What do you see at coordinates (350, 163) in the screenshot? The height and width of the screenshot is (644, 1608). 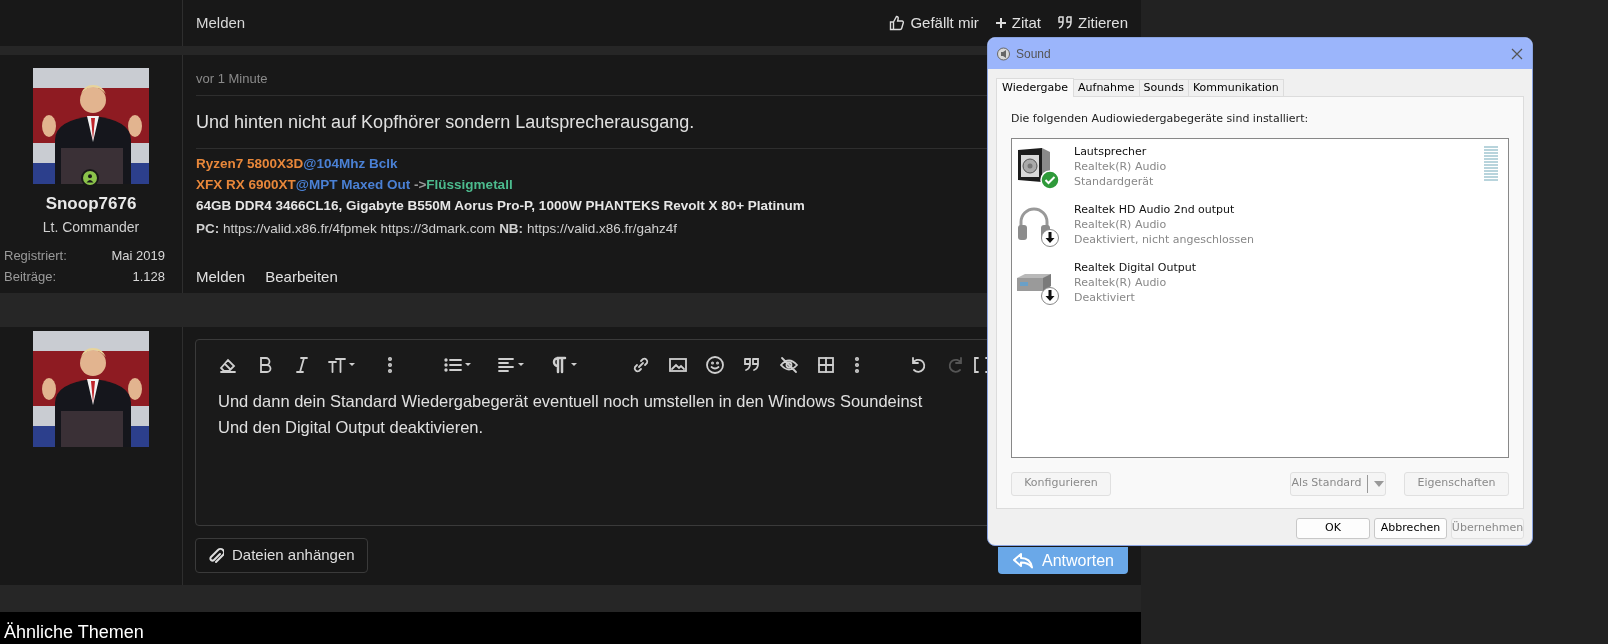 I see `signature-text: @104Mhz Bclk` at bounding box center [350, 163].